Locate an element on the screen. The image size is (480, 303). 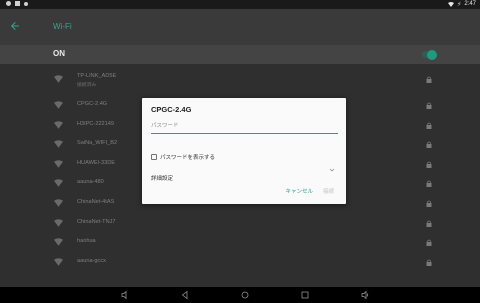
network-ssid: TP-LINK_AD5E is located at coordinates (97, 76).